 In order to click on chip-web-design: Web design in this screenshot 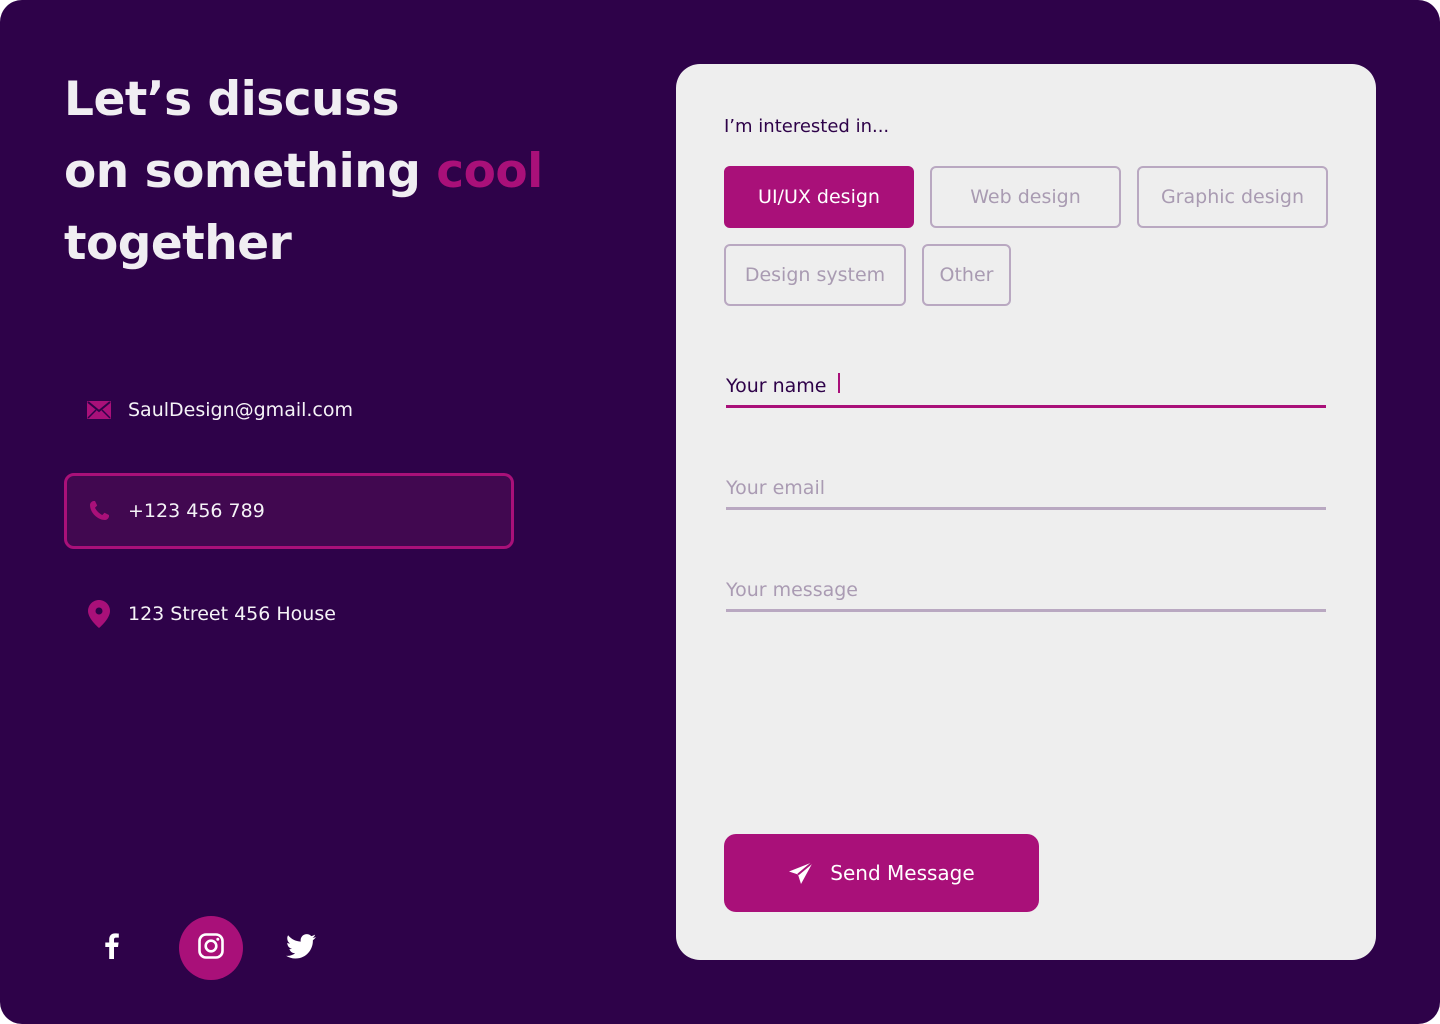, I will do `click(1025, 197)`.